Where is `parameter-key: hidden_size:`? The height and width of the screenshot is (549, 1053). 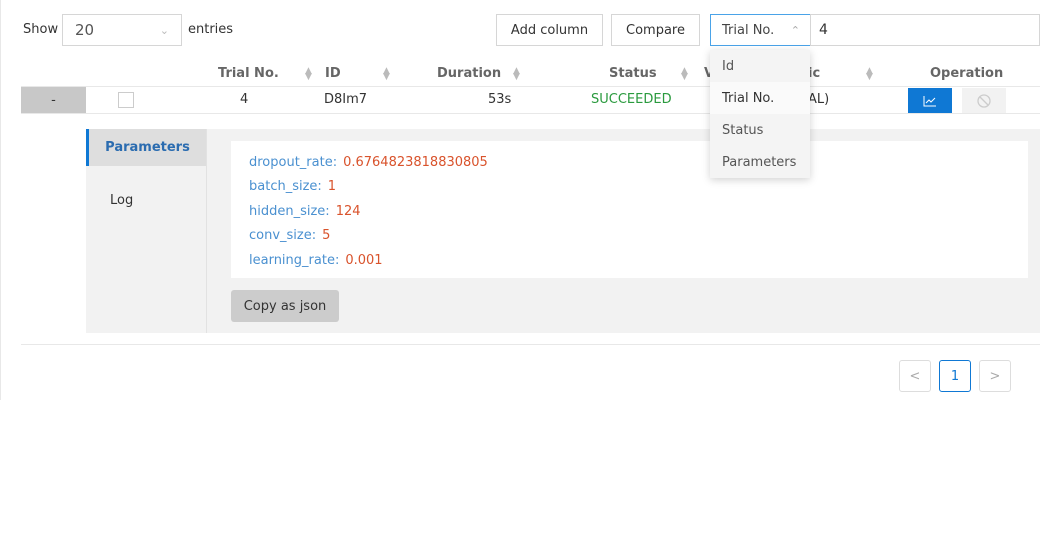 parameter-key: hidden_size: is located at coordinates (289, 211).